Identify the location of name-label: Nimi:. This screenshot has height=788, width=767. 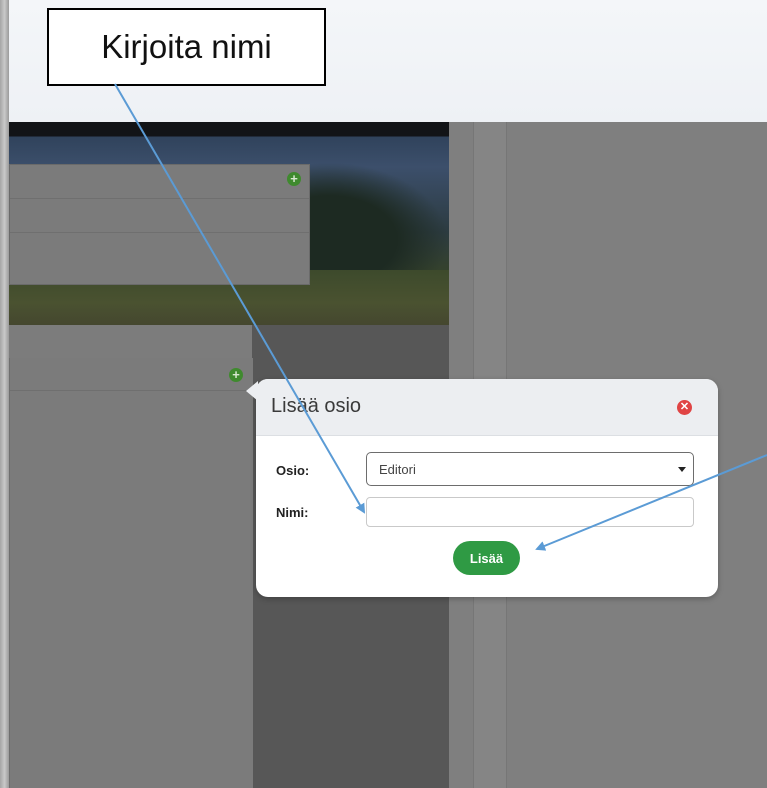
(292, 512).